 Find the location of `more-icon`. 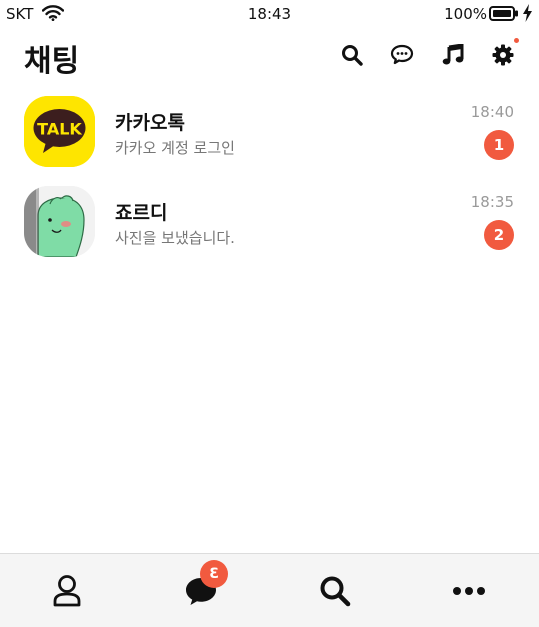

more-icon is located at coordinates (469, 591).